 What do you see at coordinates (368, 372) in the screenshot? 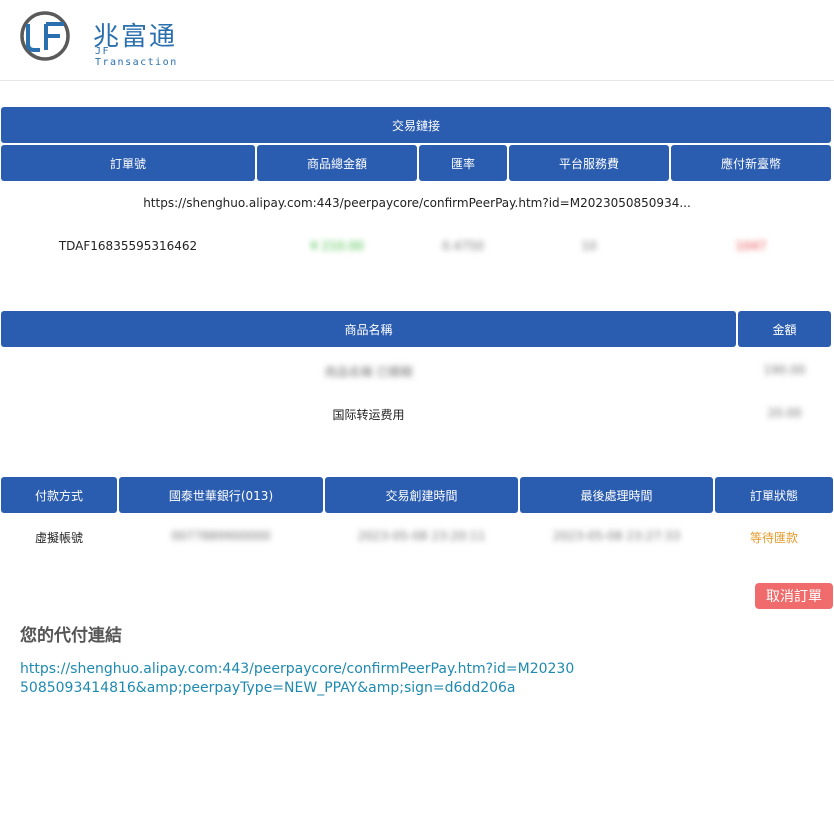
I see `item-name: 商品名稱 已模糊` at bounding box center [368, 372].